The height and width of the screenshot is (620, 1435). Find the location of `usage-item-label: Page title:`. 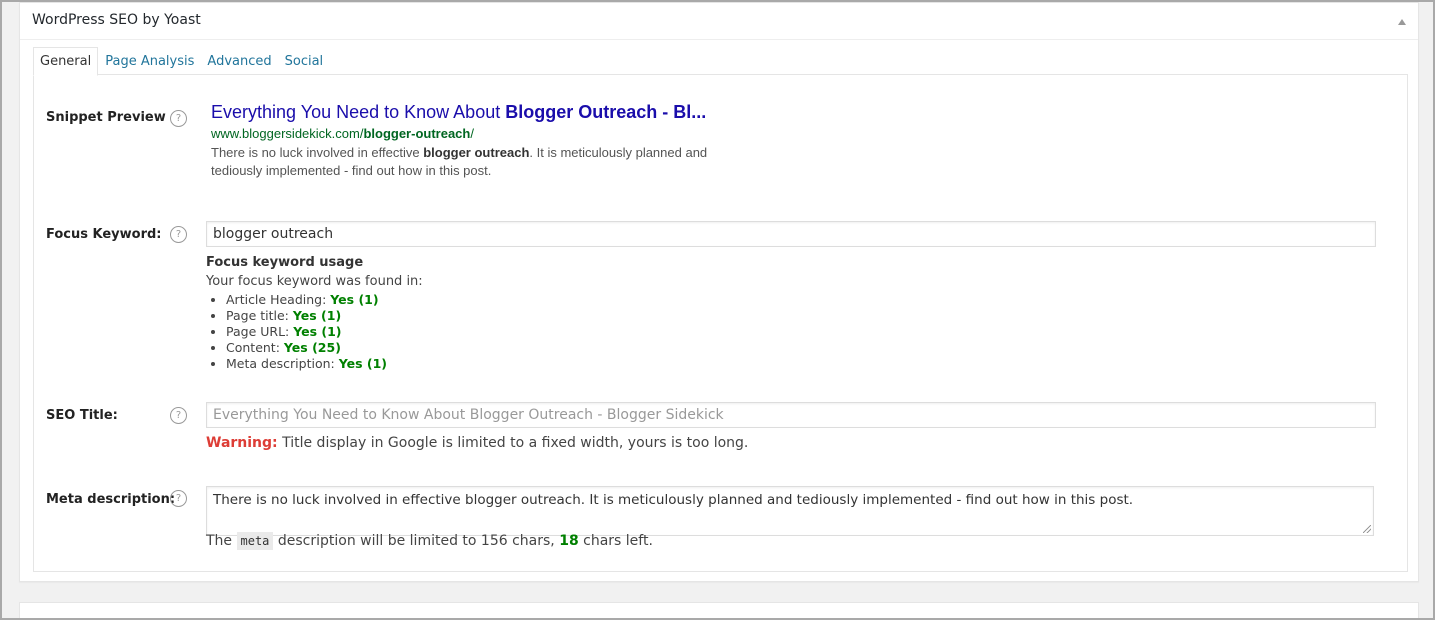

usage-item-label: Page title: is located at coordinates (259, 315).